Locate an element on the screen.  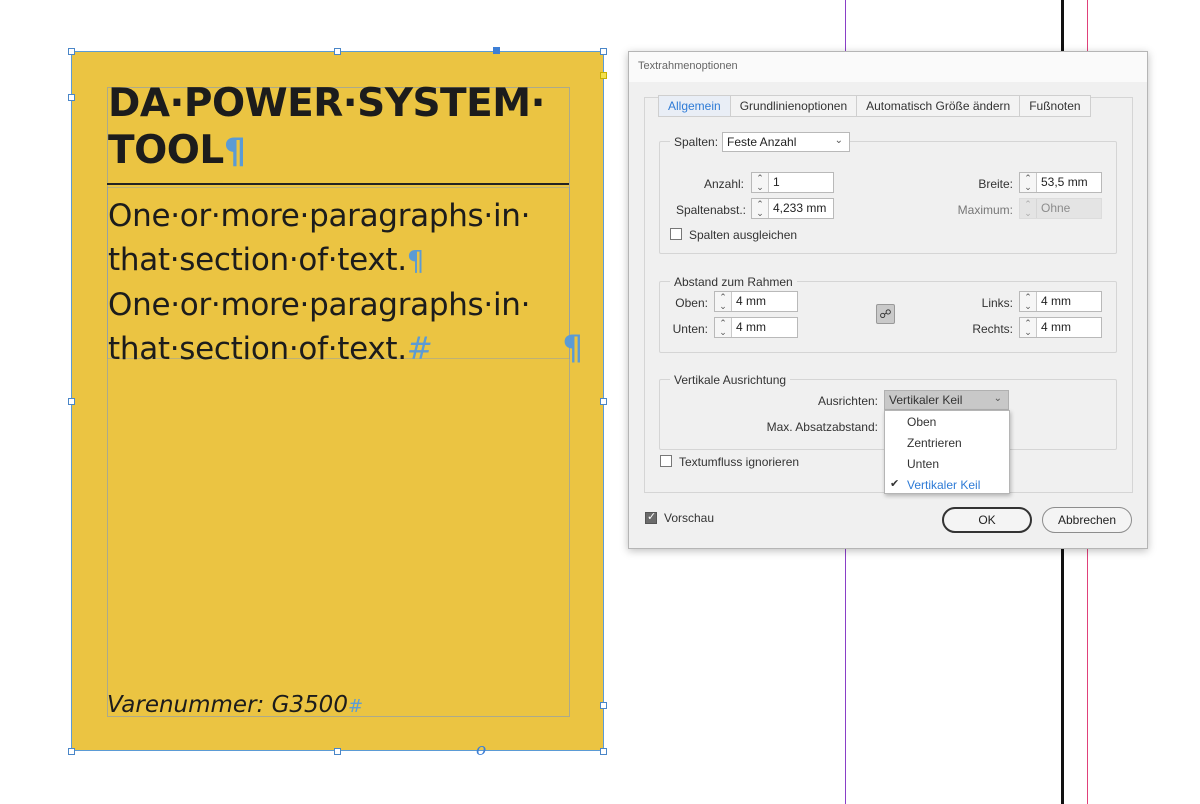
resize-handle-left-upper is located at coordinates (71, 97).